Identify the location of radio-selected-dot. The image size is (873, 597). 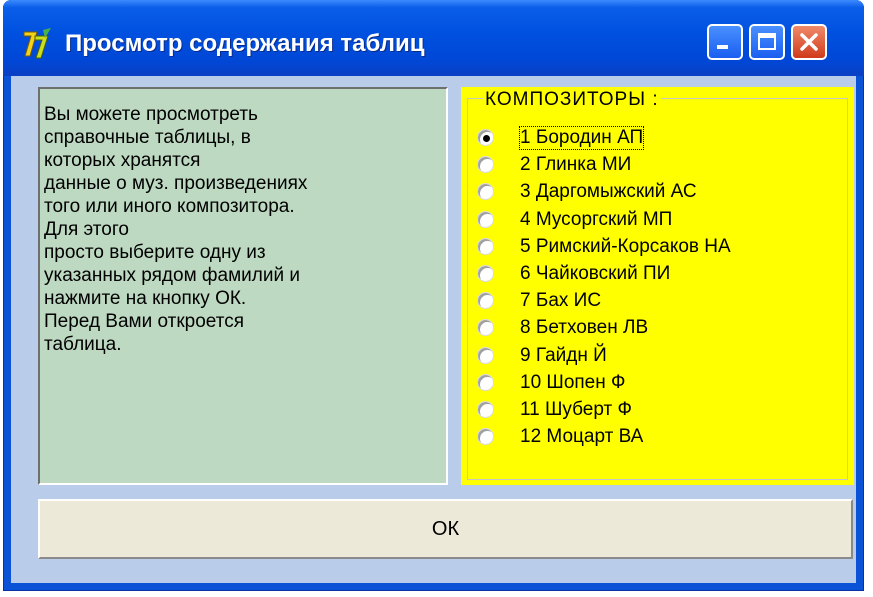
(486, 138).